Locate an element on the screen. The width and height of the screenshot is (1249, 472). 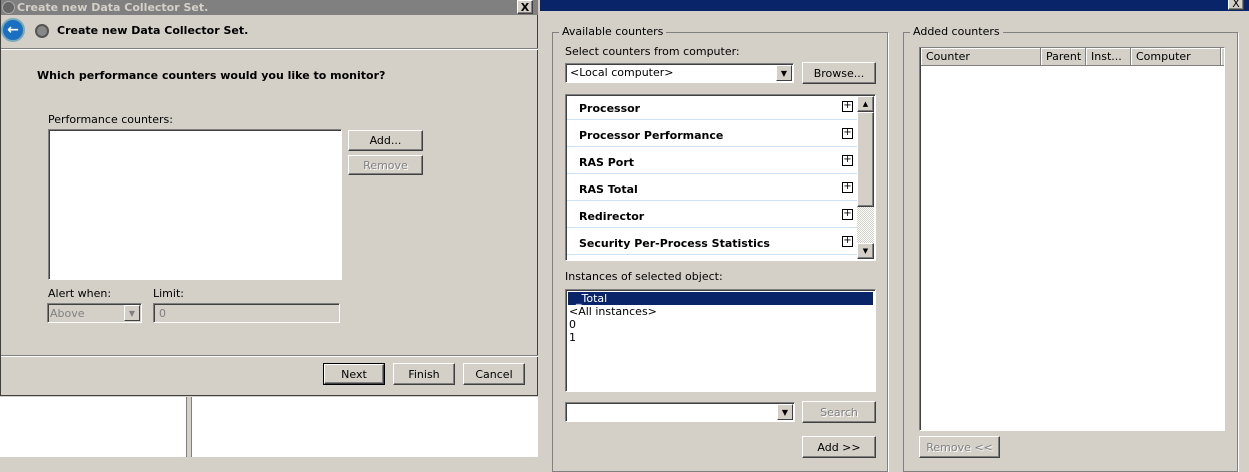
computer-value: <Local computer> is located at coordinates (622, 72).